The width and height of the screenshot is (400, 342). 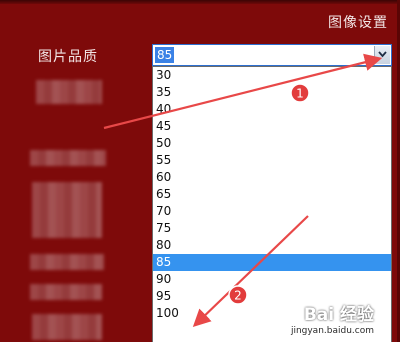 I want to click on window-top-edge, so click(x=200, y=2).